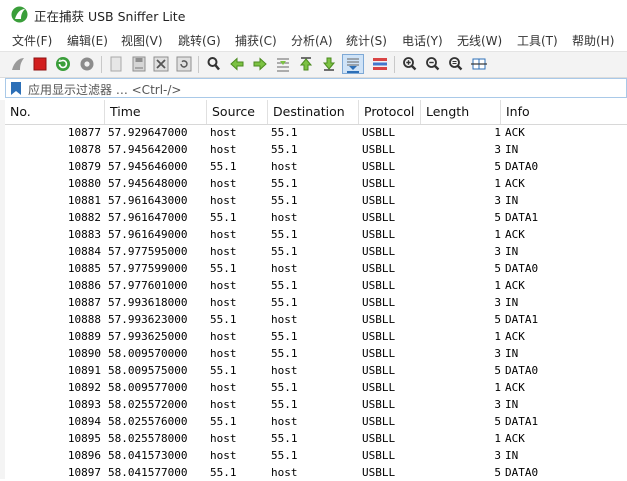 The image size is (627, 481). What do you see at coordinates (316, 166) in the screenshot?
I see `table-row: 10879 57.945646000 55.1 host USBLL 5 DATA0` at bounding box center [316, 166].